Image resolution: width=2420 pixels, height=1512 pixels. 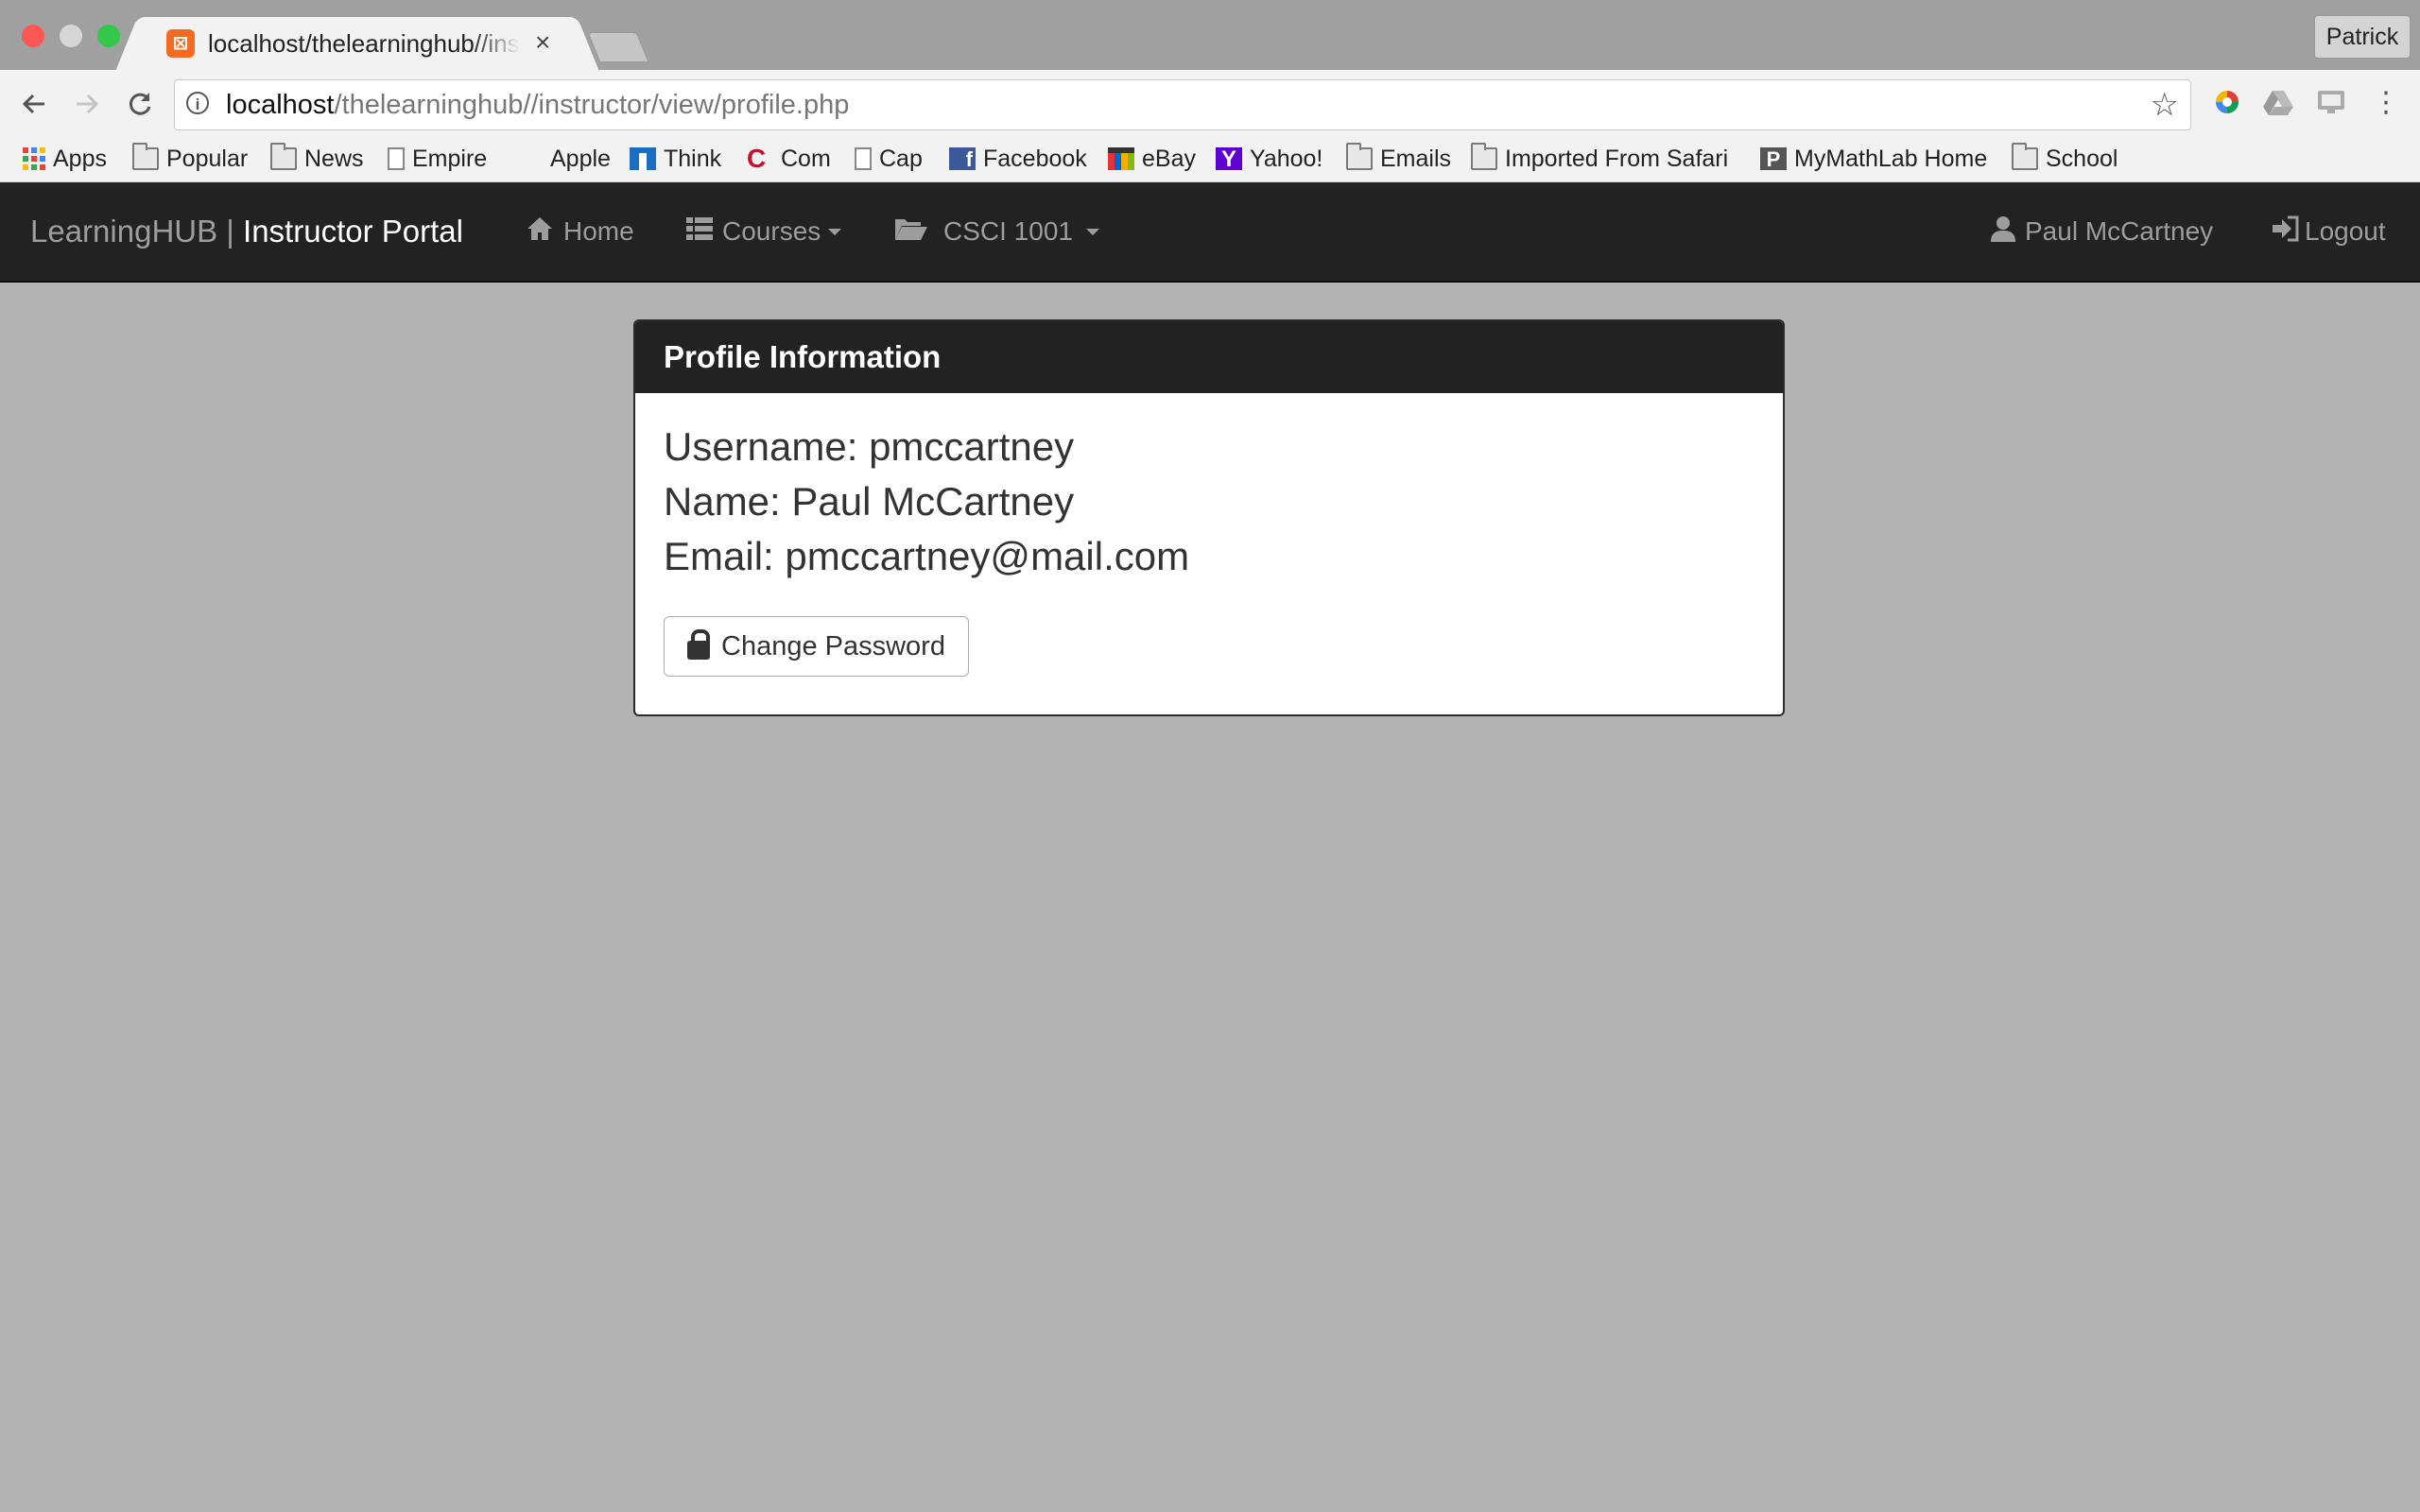 What do you see at coordinates (437, 159) in the screenshot?
I see `bookmark-empire: Empire` at bounding box center [437, 159].